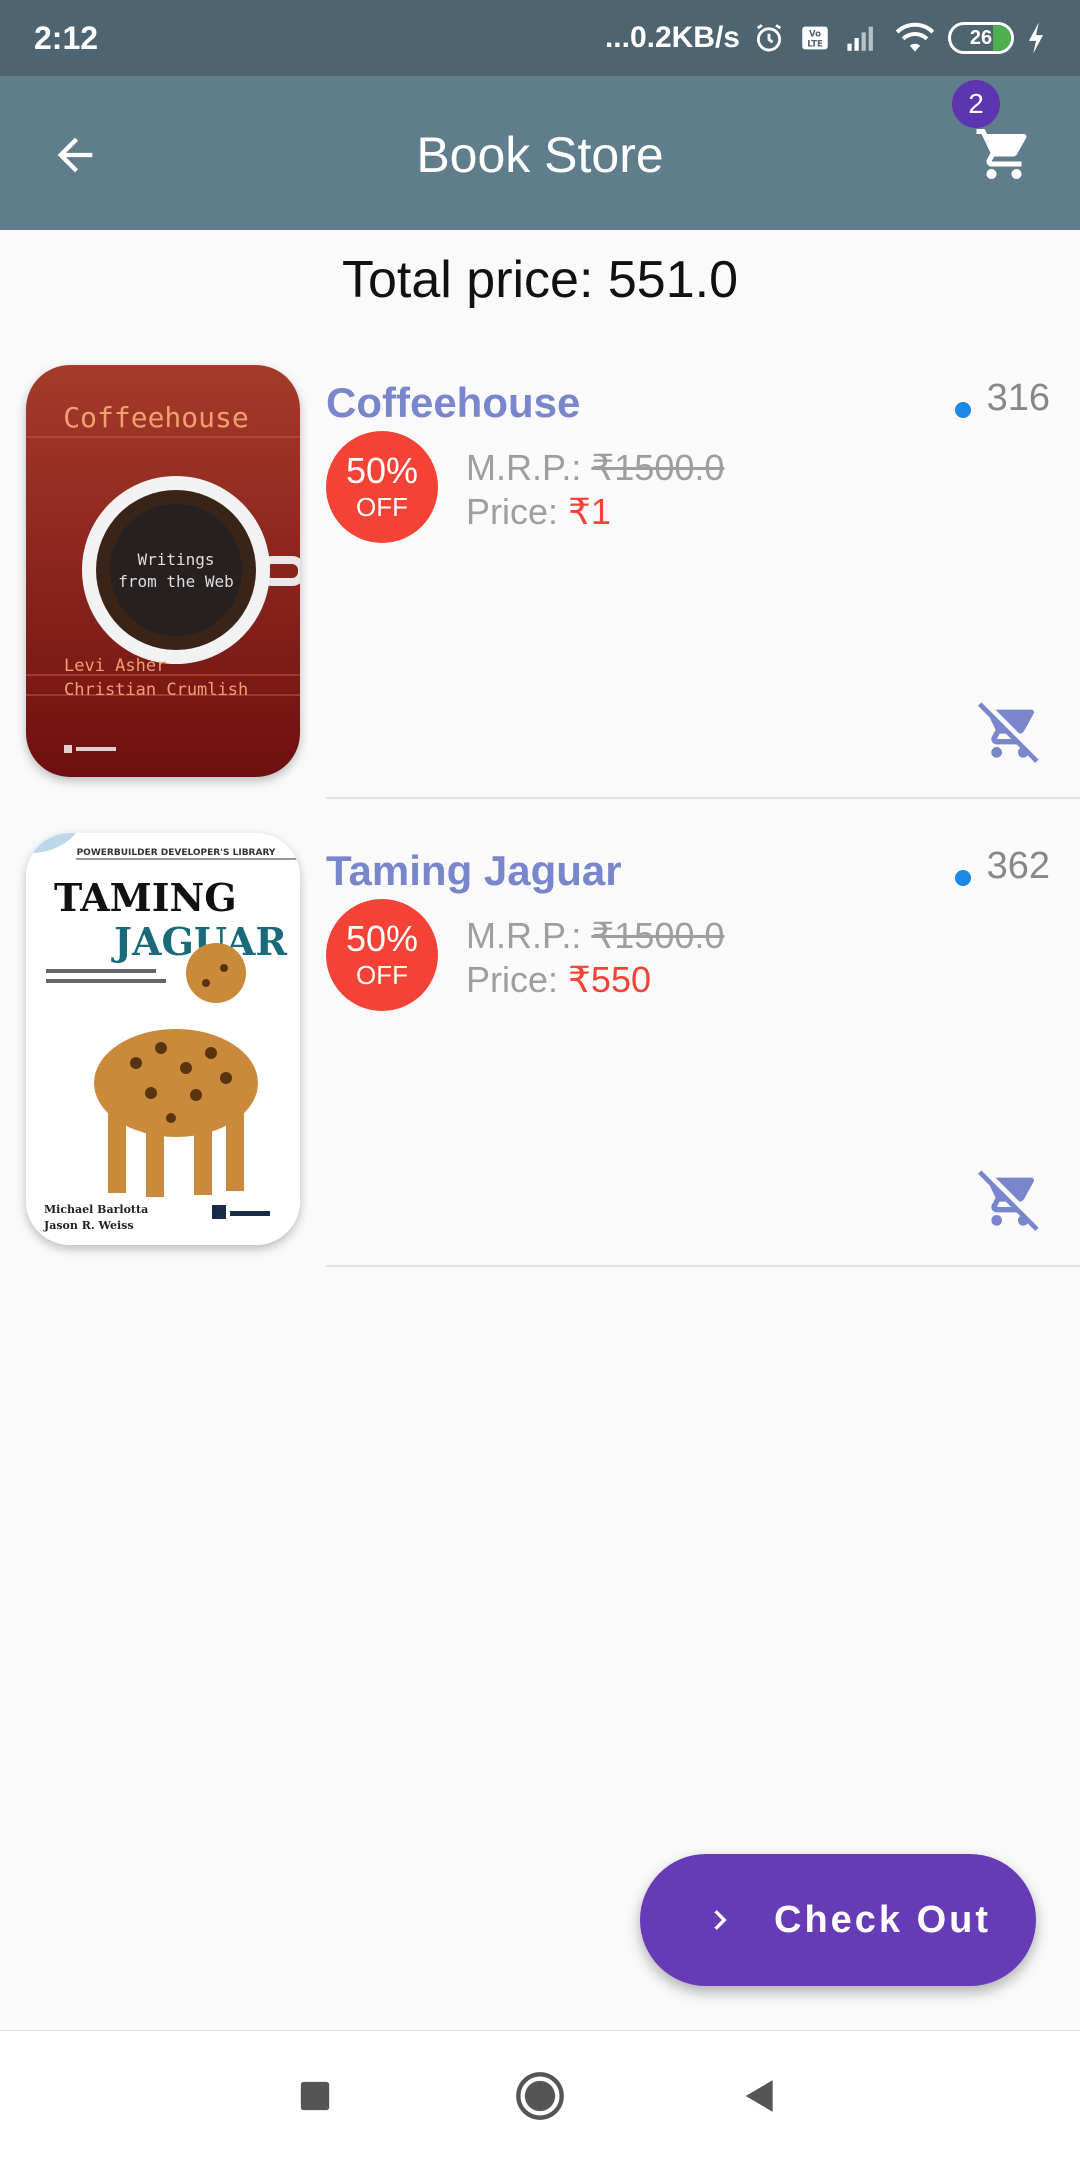  I want to click on recents-square-icon, so click(315, 2096).